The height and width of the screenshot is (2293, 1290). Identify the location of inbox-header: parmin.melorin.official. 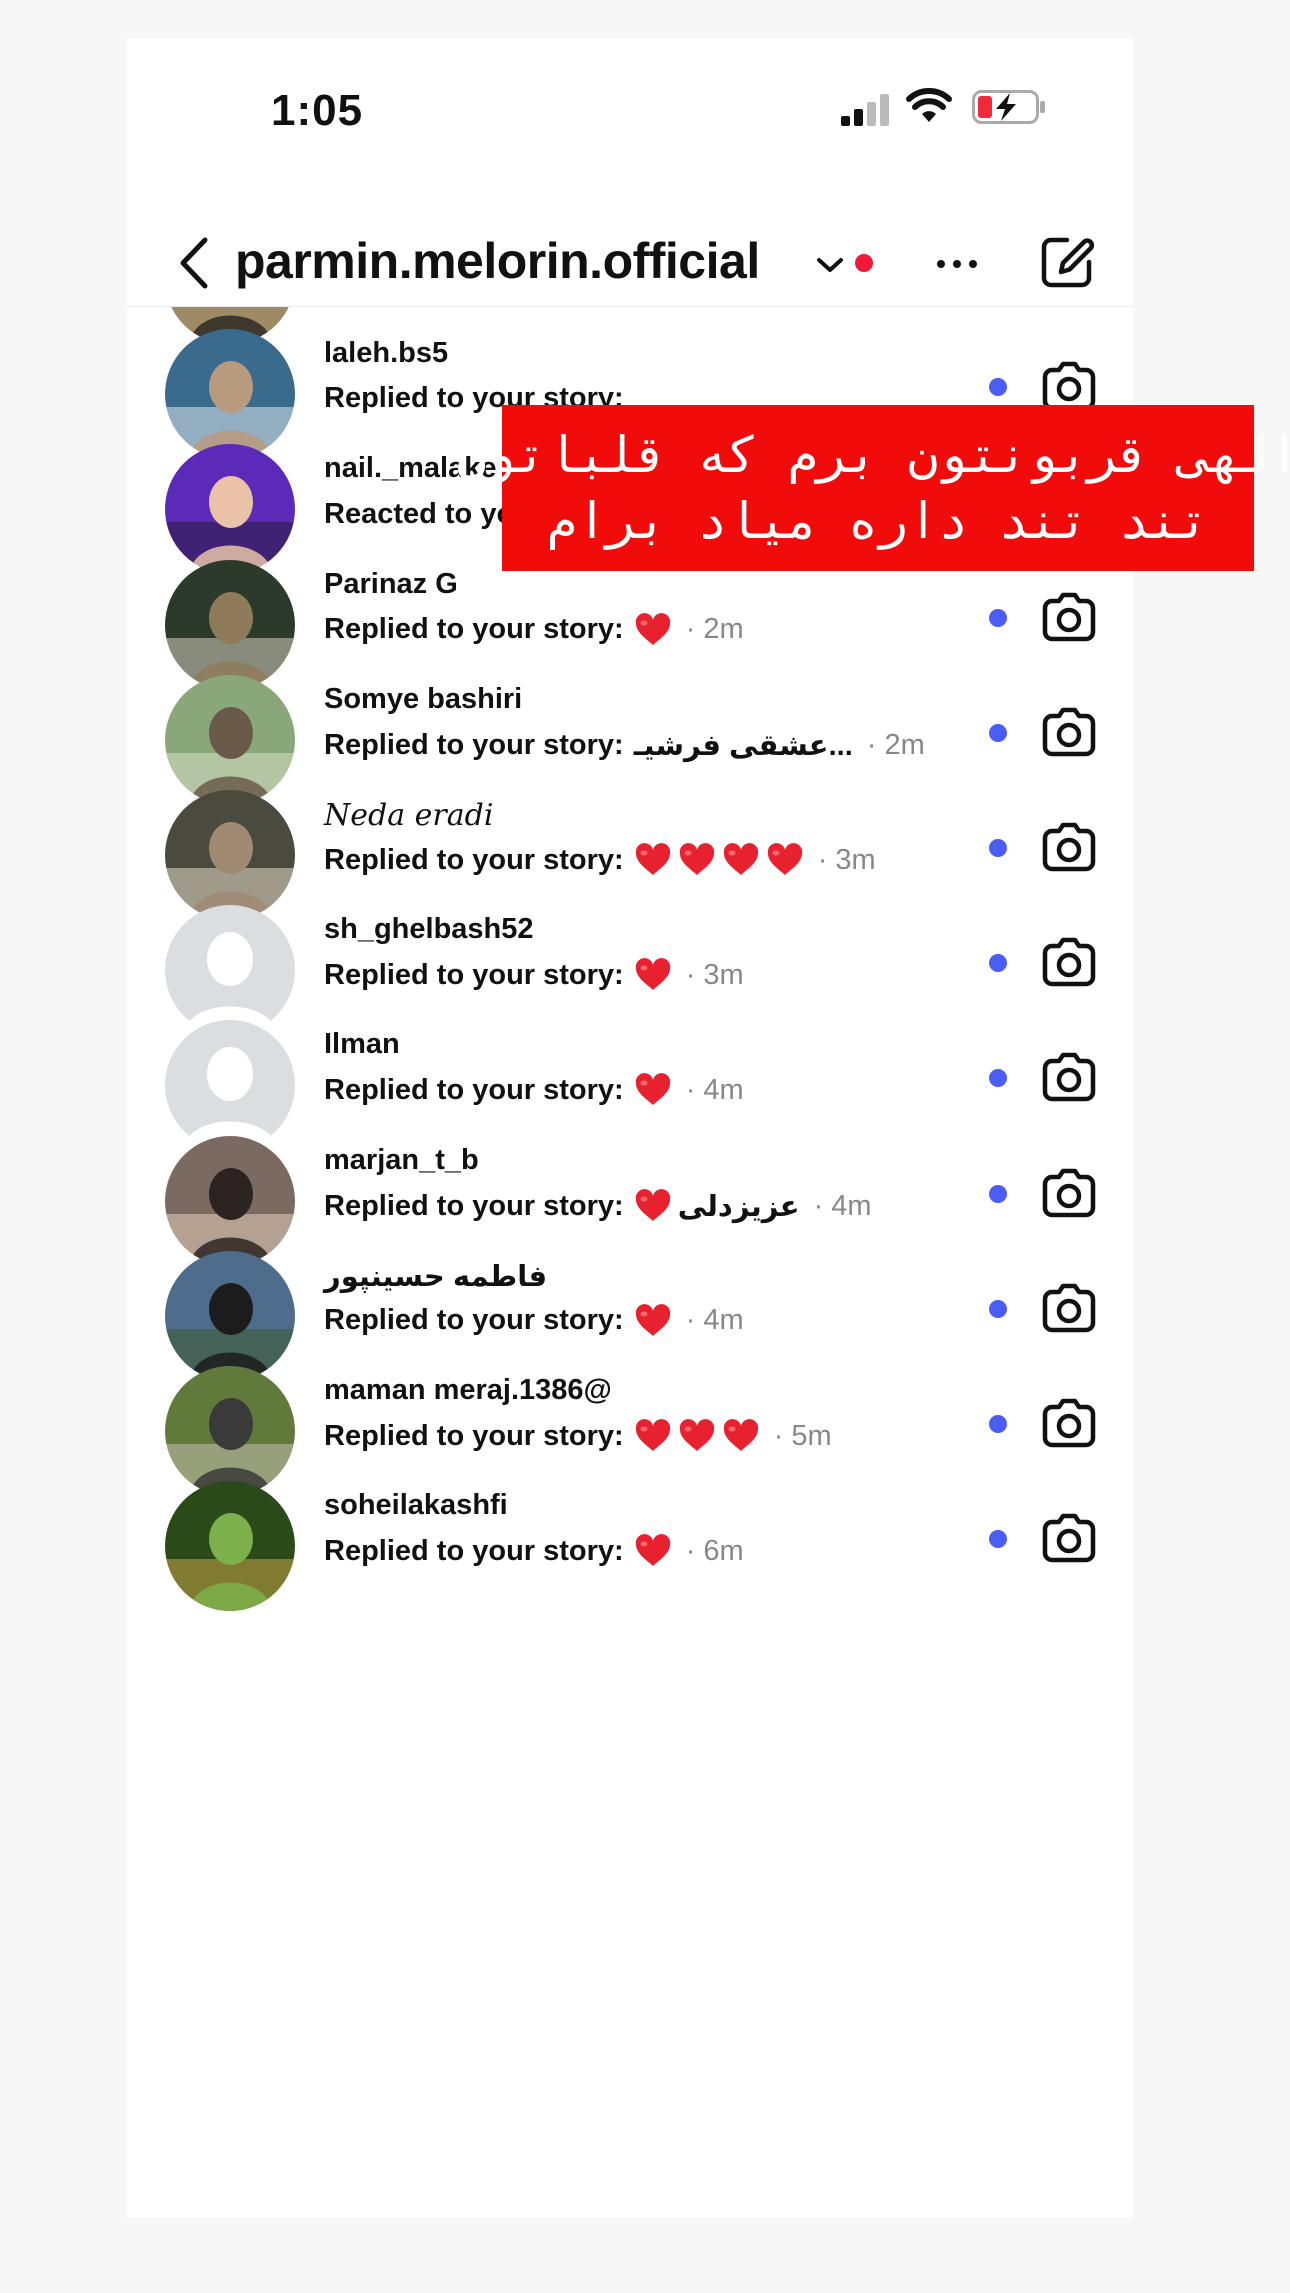
(630, 247).